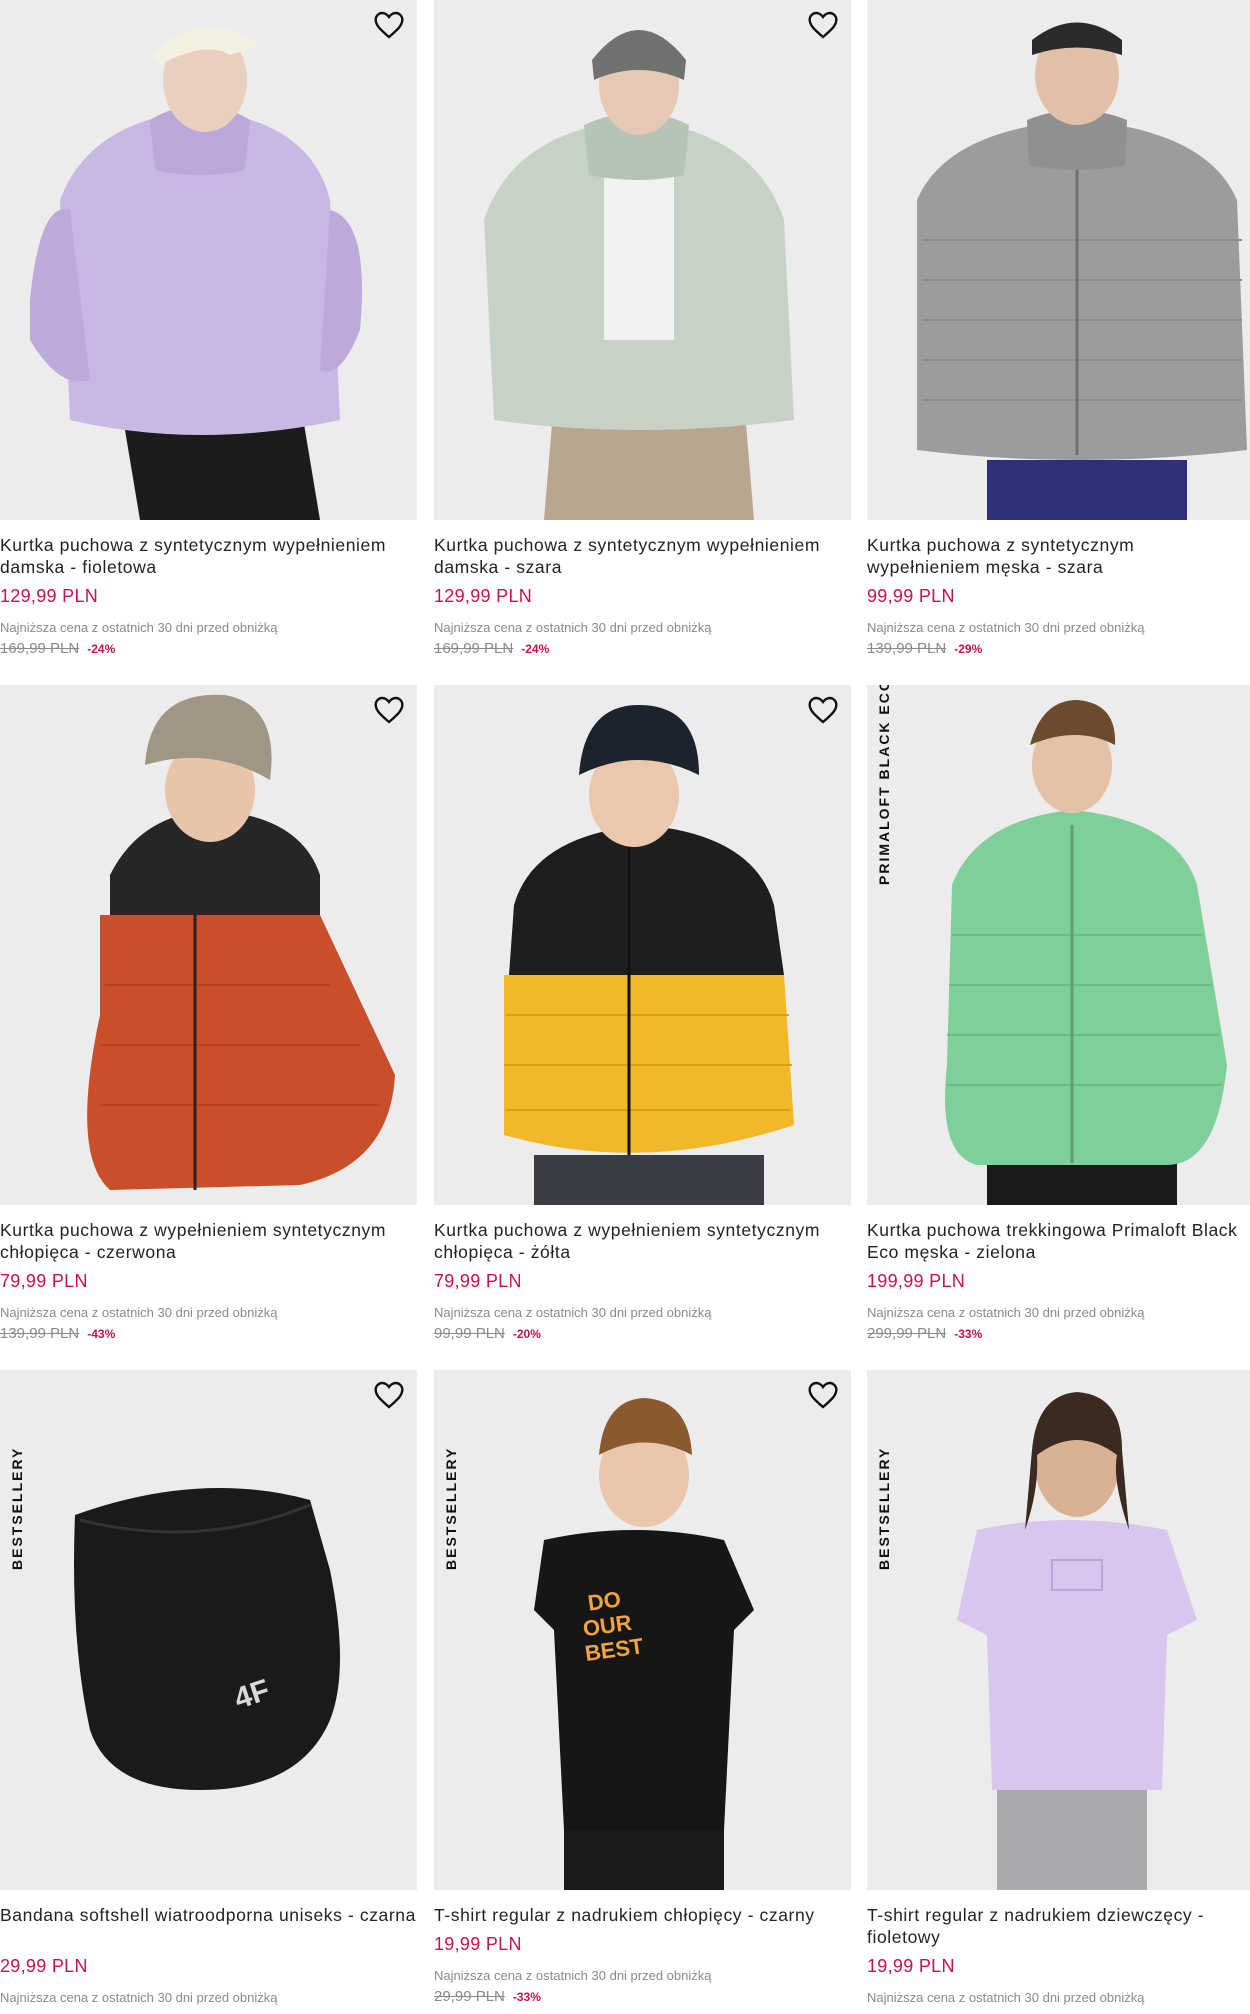 This screenshot has height=2014, width=1250. I want to click on product-image: BESTSELLERY, so click(1058, 1630).